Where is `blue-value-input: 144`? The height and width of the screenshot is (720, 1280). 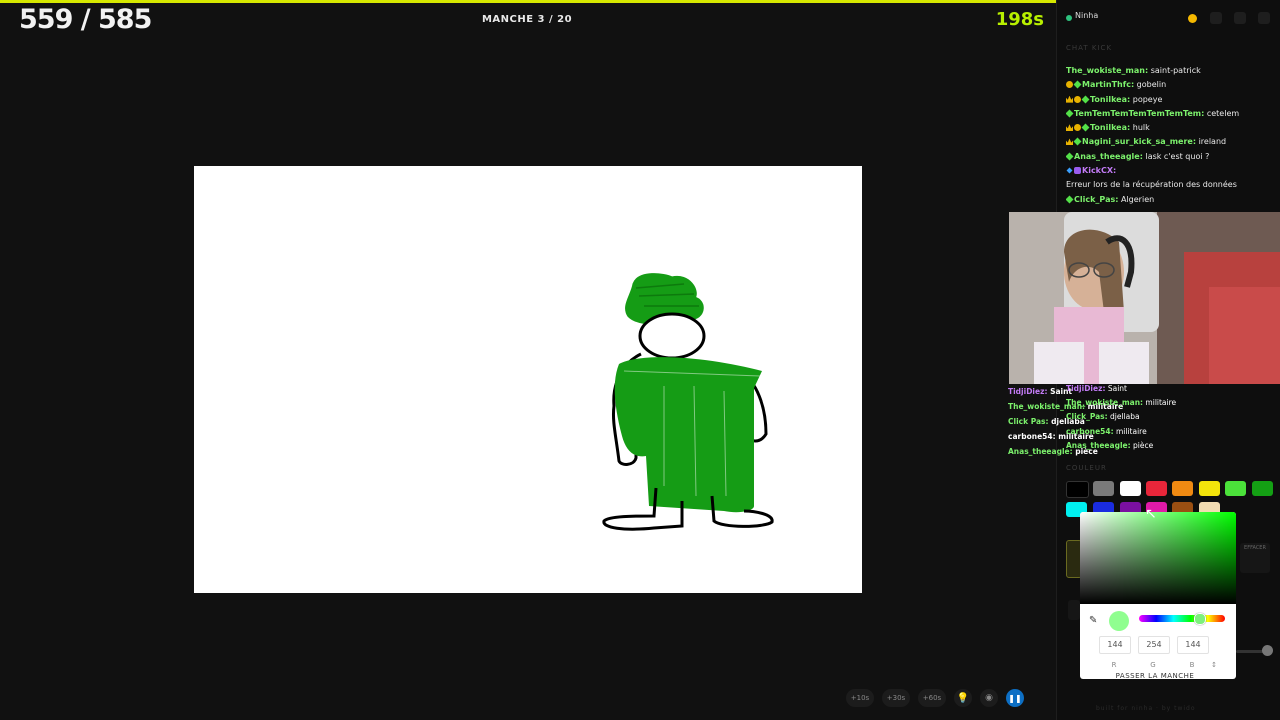 blue-value-input: 144 is located at coordinates (1193, 645).